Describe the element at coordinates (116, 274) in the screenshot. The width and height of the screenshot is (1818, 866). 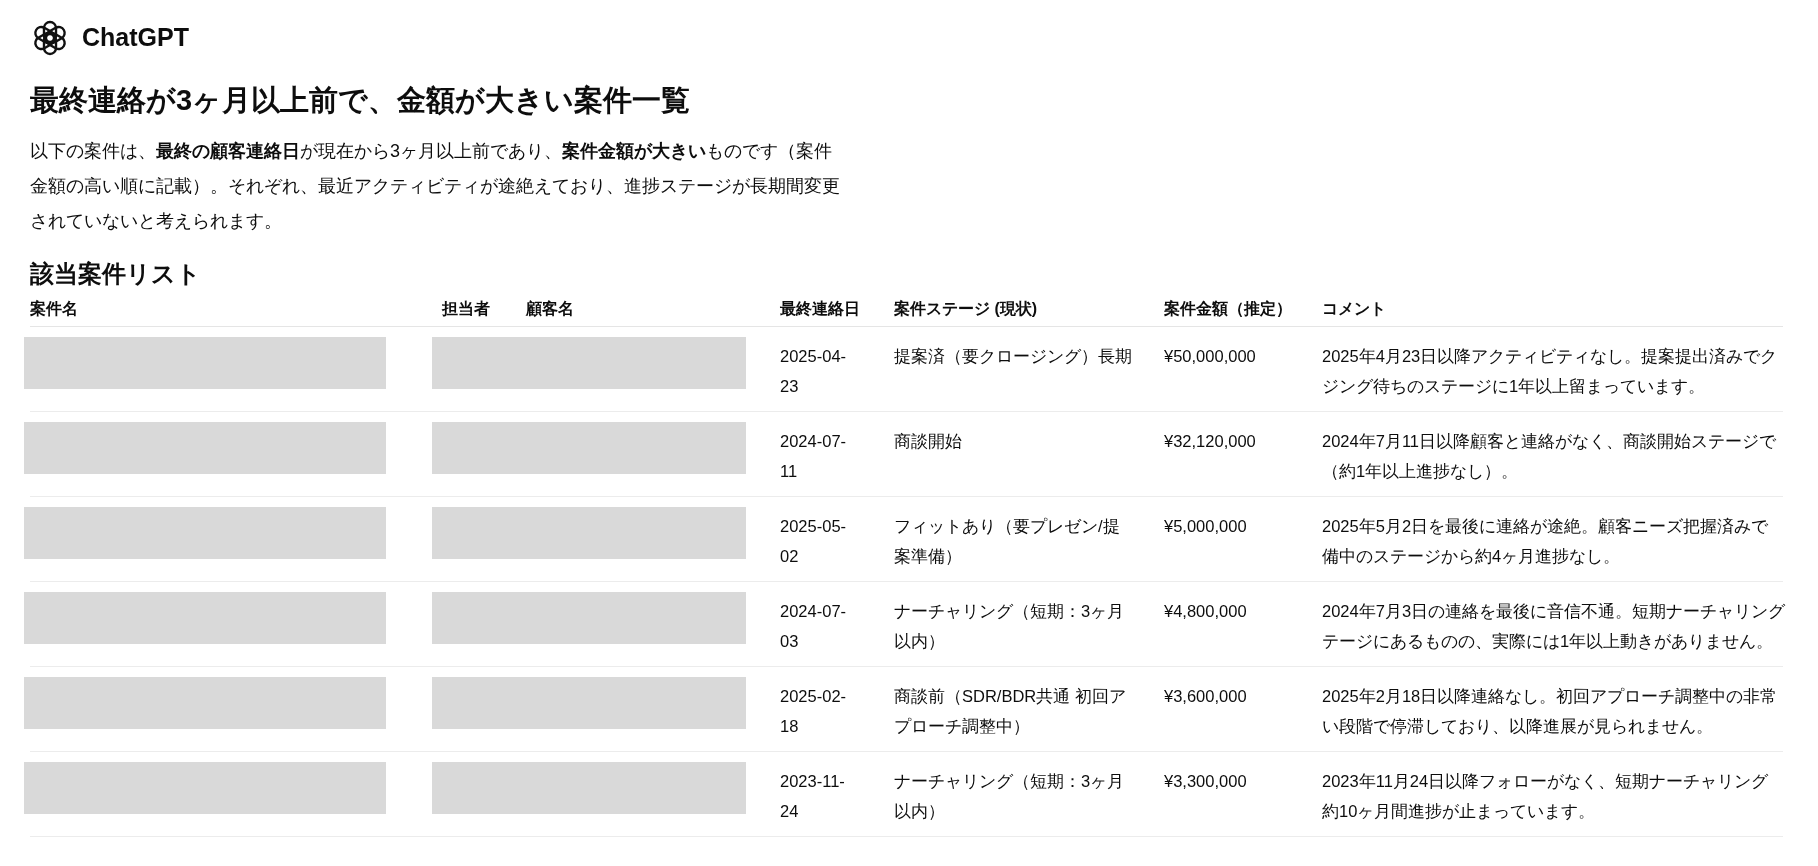
I see `section-title: 該当案件リスト` at that location.